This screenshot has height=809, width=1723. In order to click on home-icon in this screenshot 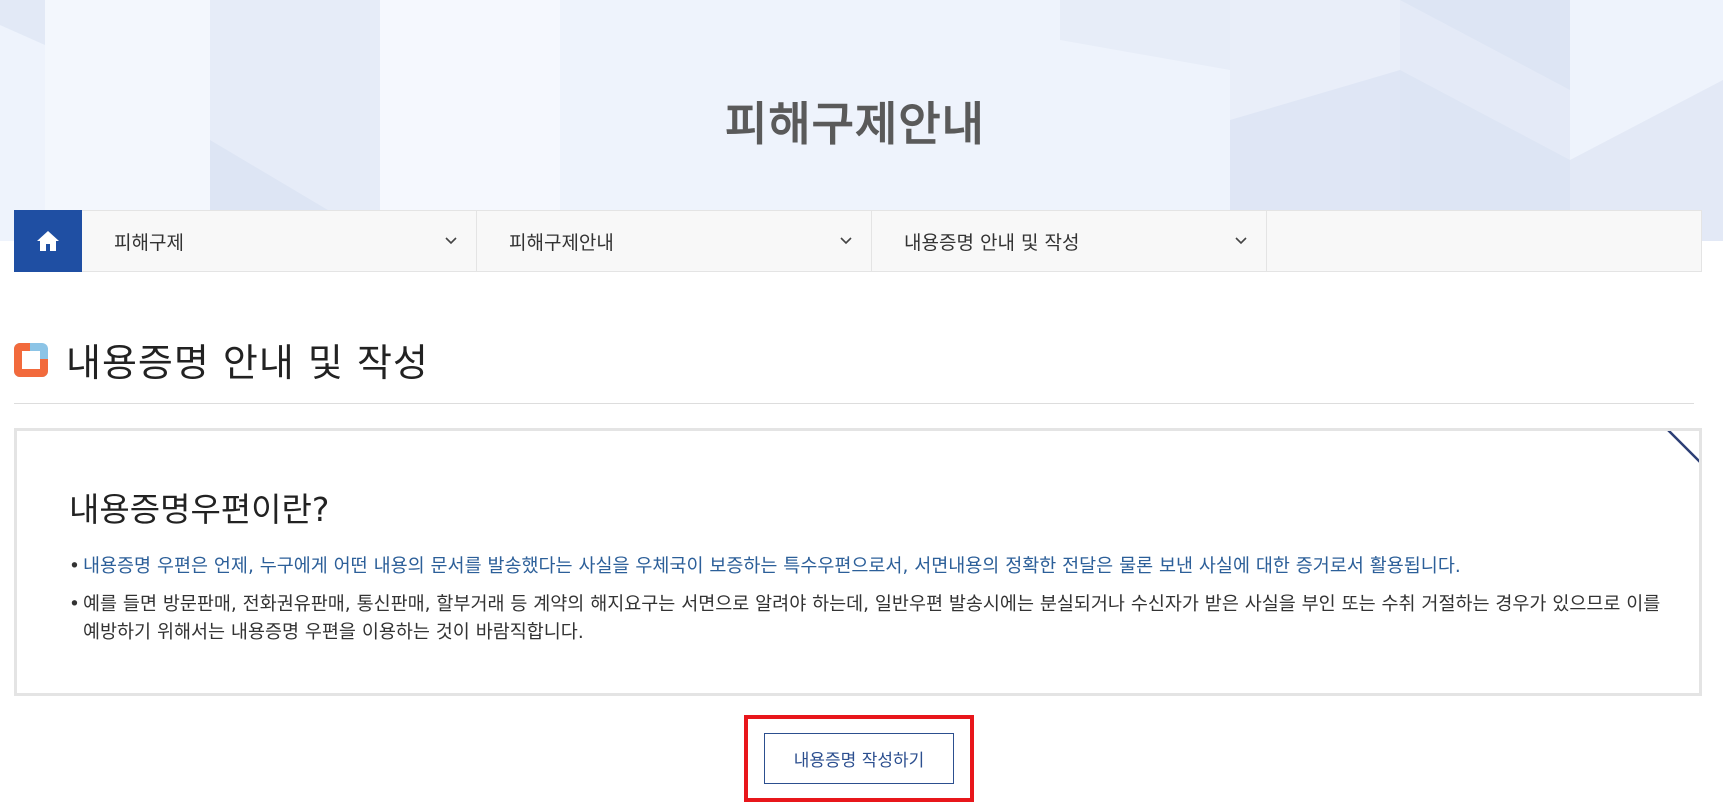, I will do `click(48, 241)`.